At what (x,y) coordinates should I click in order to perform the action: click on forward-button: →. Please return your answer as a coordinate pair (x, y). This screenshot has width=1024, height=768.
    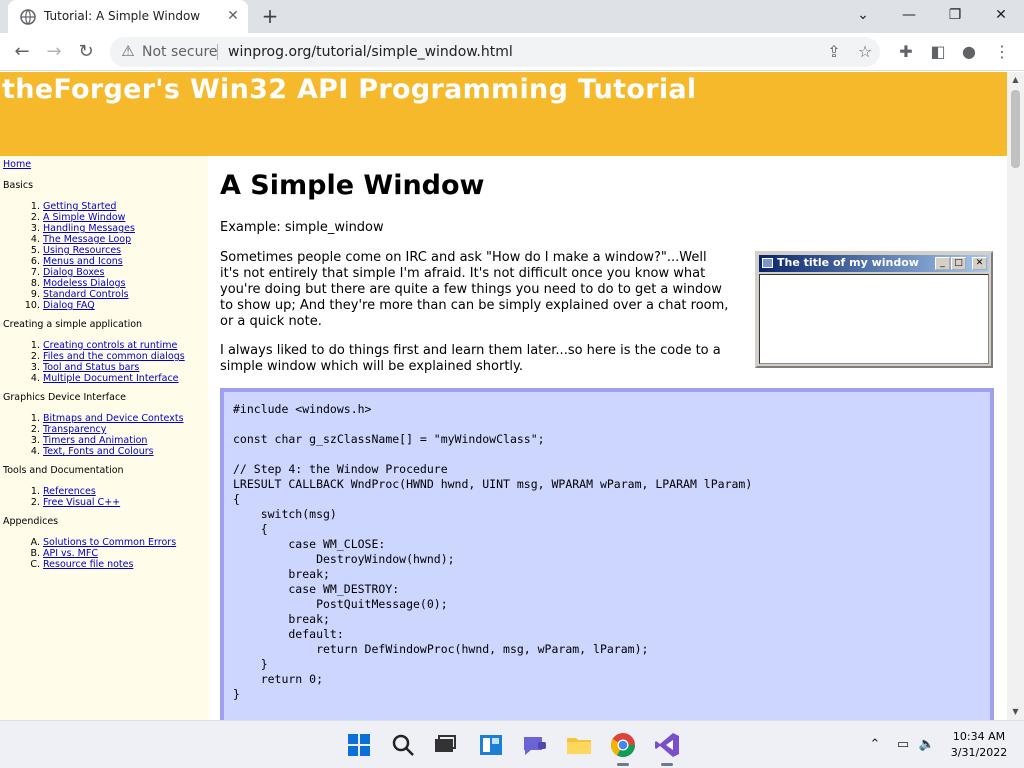
    Looking at the image, I should click on (54, 52).